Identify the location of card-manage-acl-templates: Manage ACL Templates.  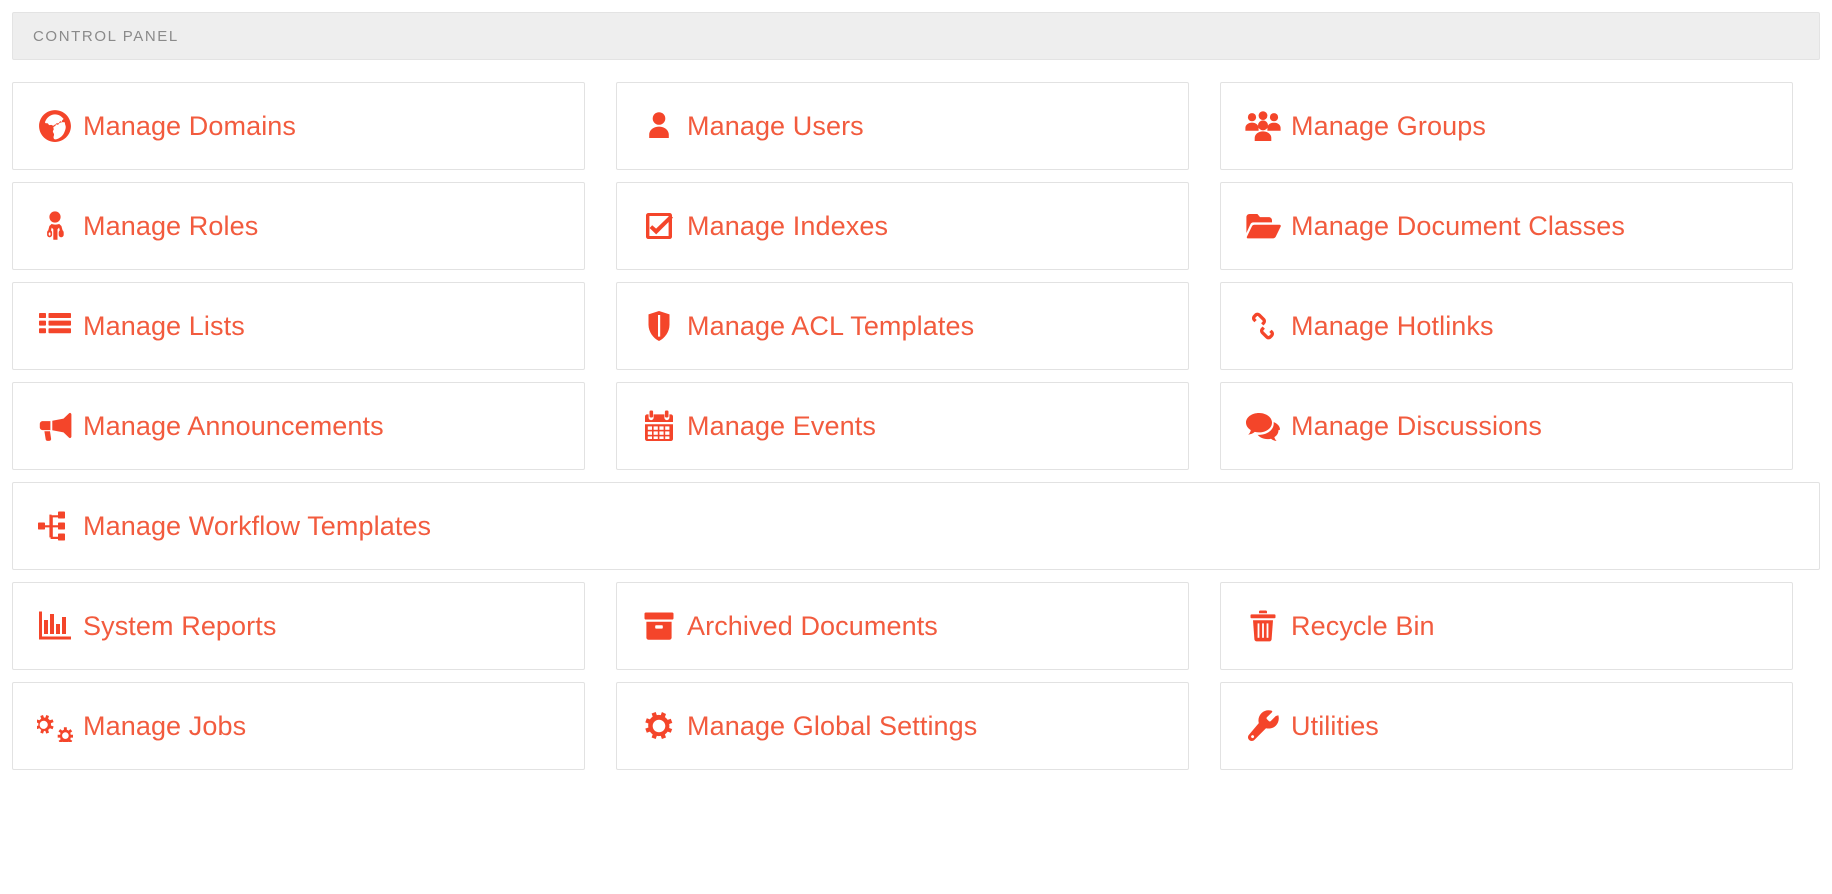
(902, 326).